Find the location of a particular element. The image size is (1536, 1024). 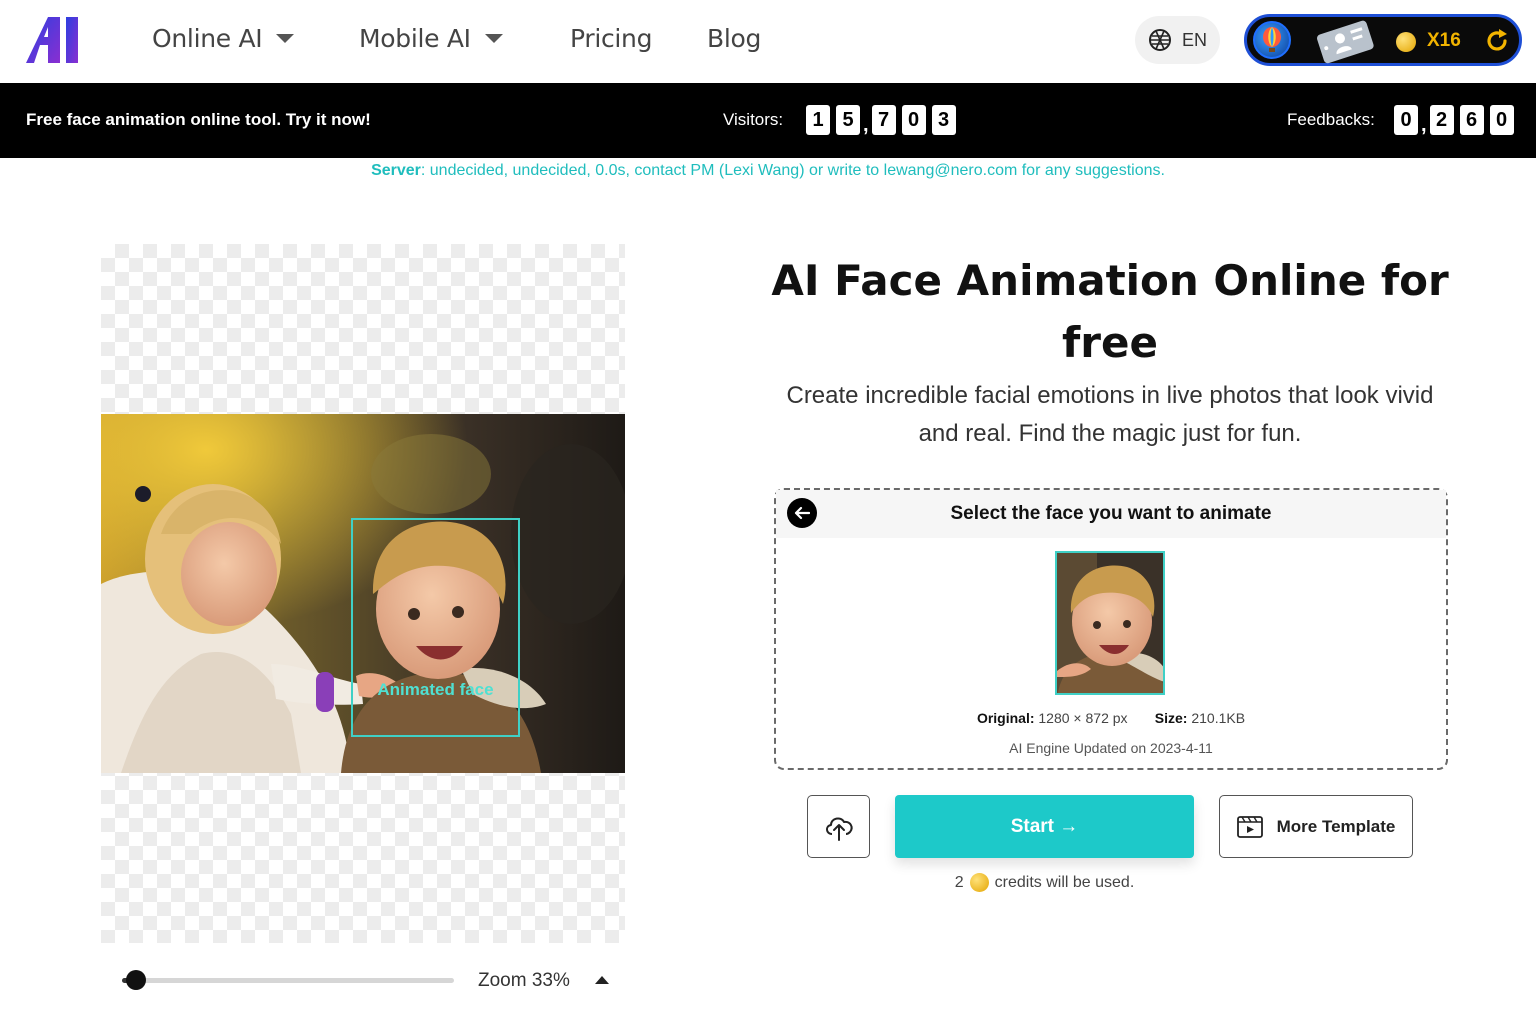

nav-pricing: Pricing is located at coordinates (611, 38).